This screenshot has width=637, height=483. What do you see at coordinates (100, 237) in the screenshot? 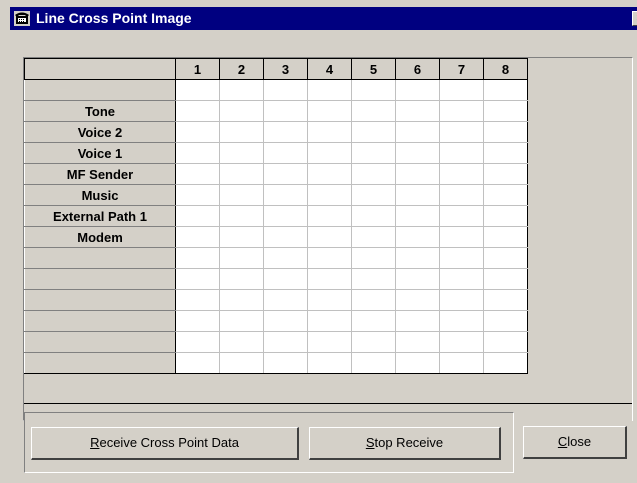
I see `row-header: Modem` at bounding box center [100, 237].